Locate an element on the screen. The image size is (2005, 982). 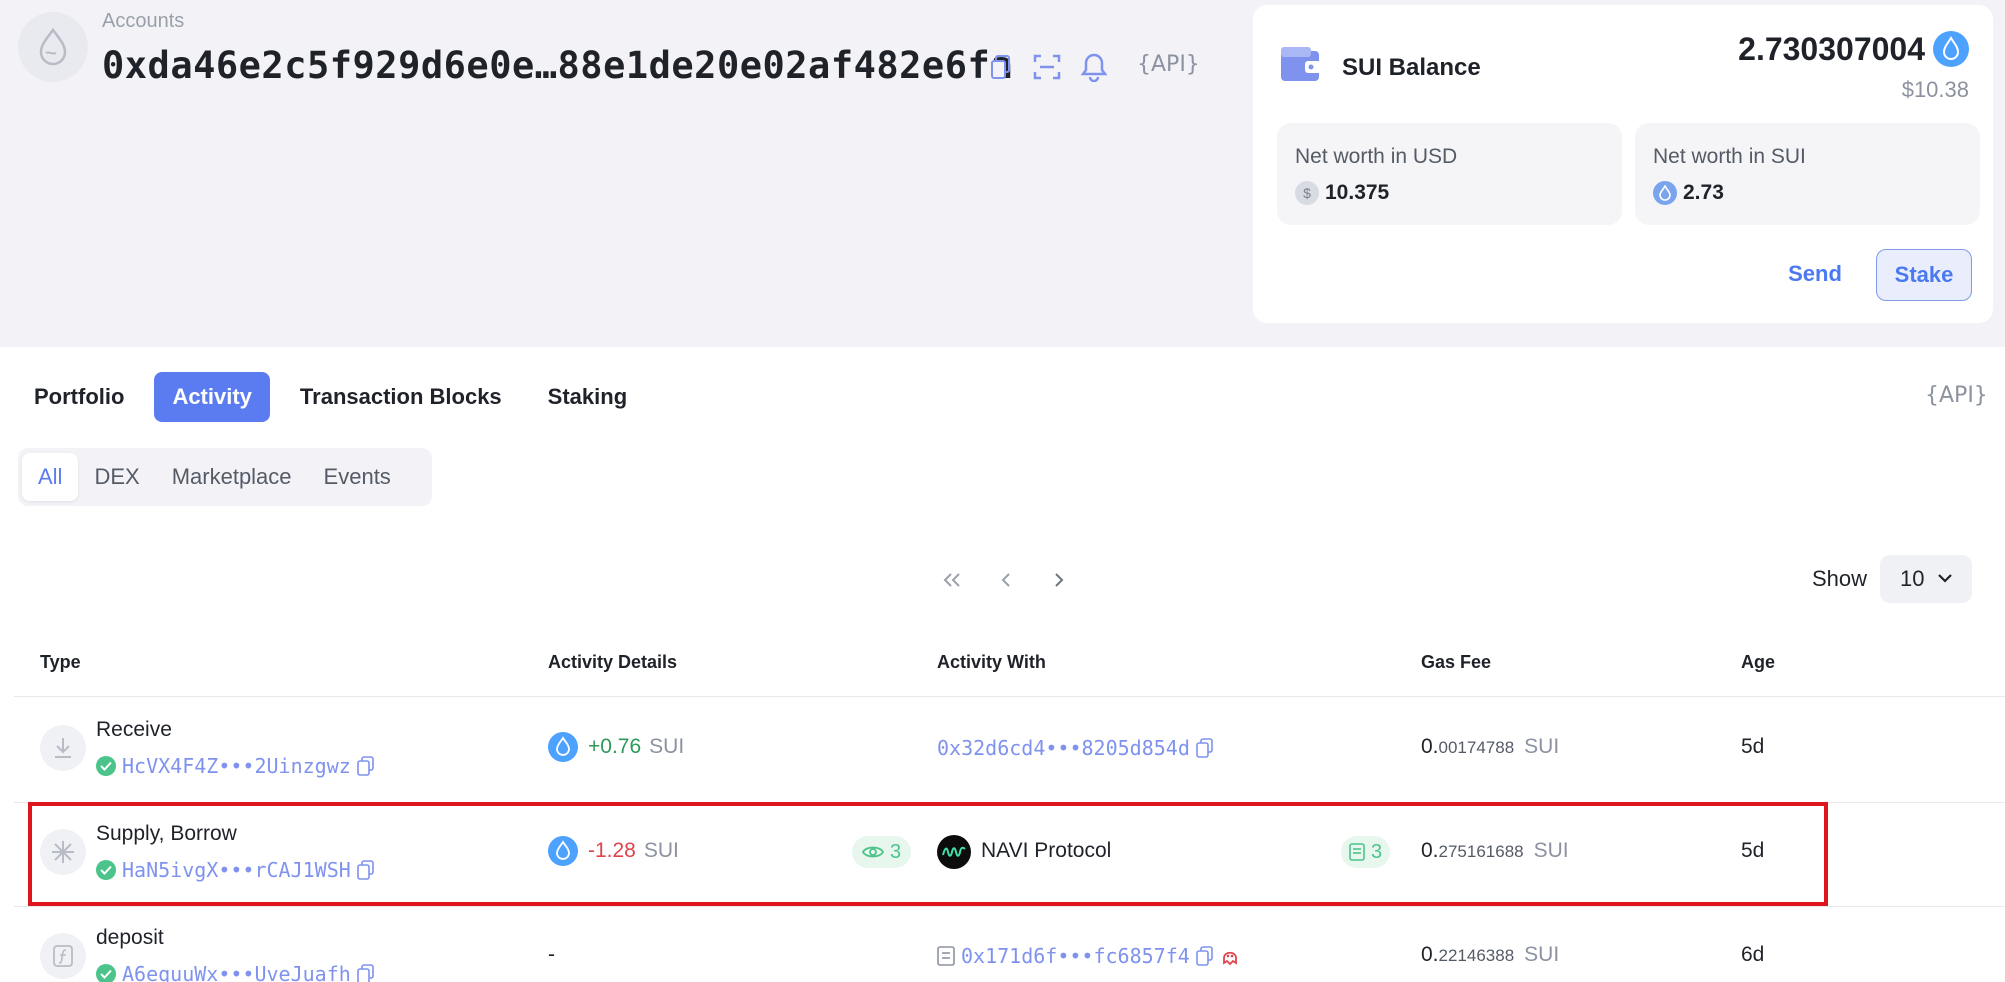
account-avatar is located at coordinates (53, 47).